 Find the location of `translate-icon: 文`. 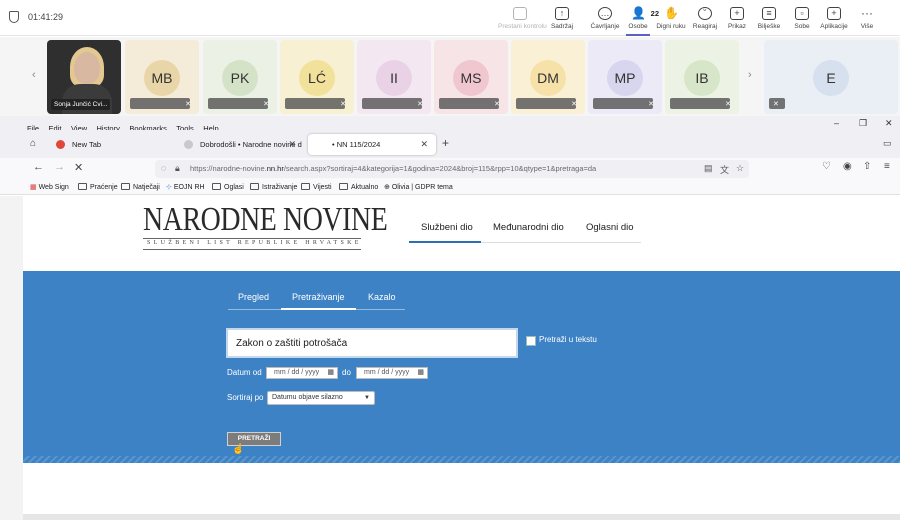

translate-icon: 文 is located at coordinates (724, 169).